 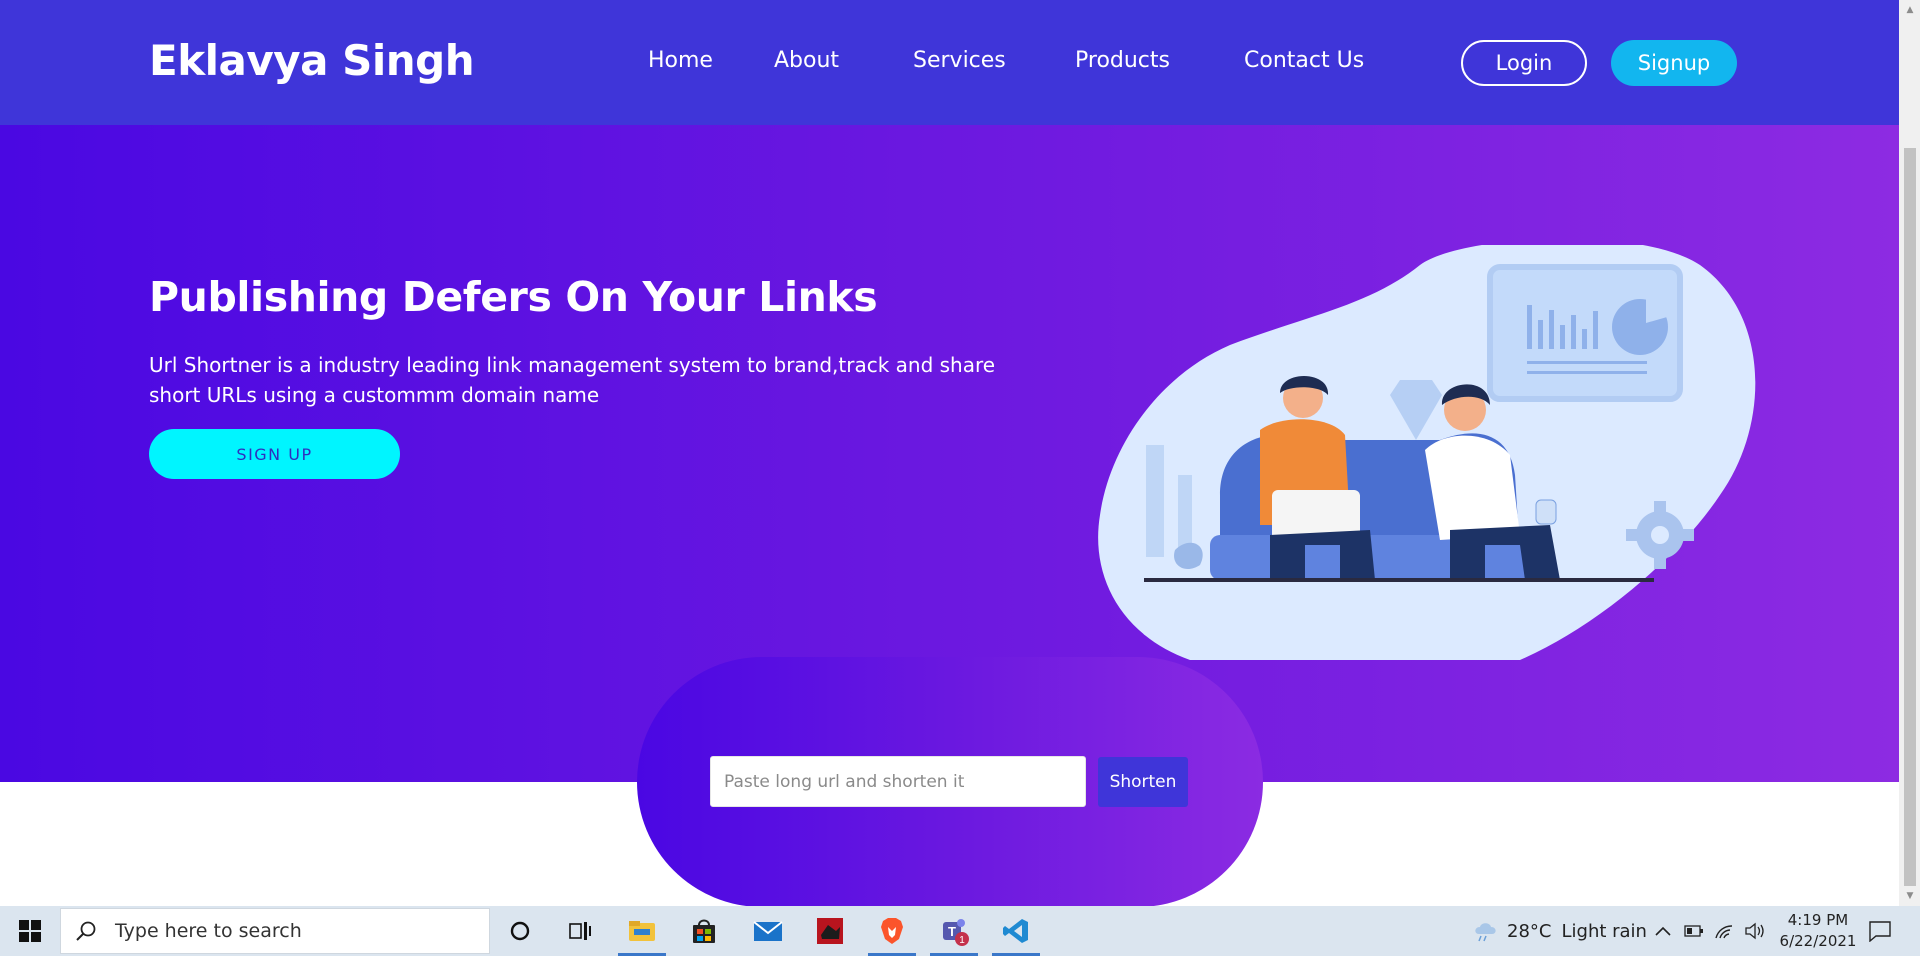 I want to click on clock-date: 6/22/2021, so click(x=1818, y=941).